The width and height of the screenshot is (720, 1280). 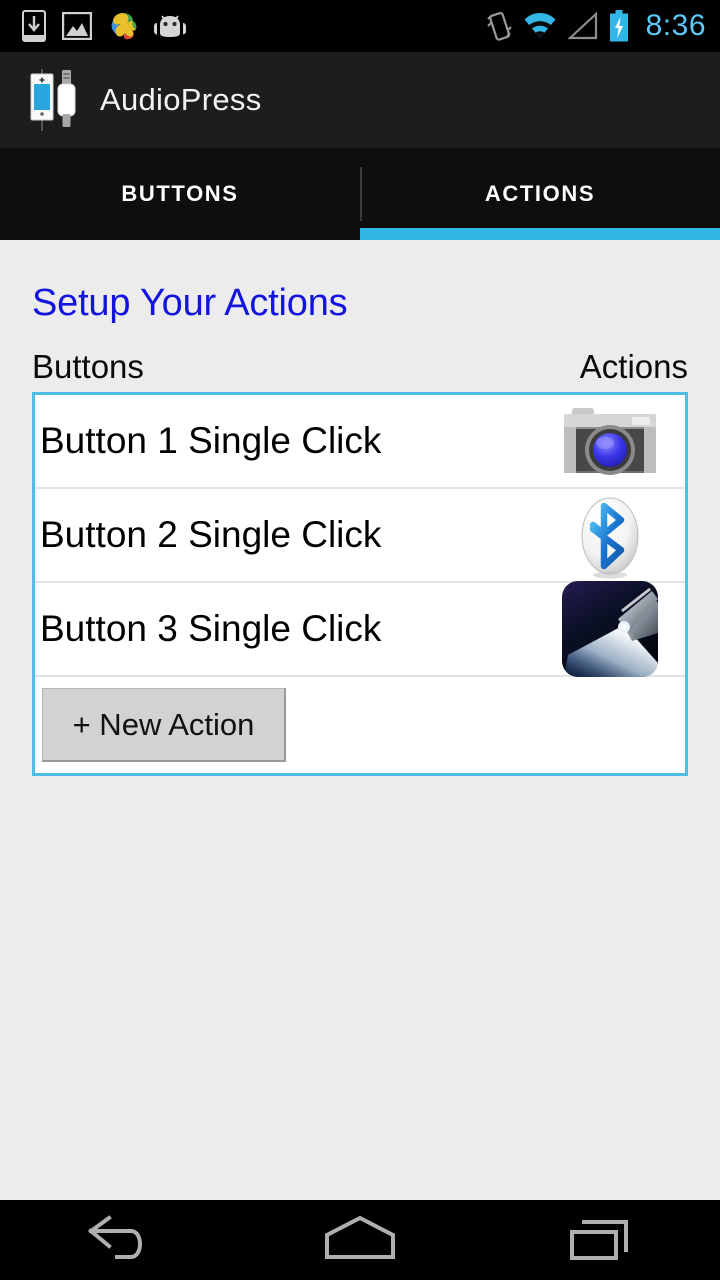 I want to click on tab-buttons-label: BUTTONS, so click(x=180, y=193).